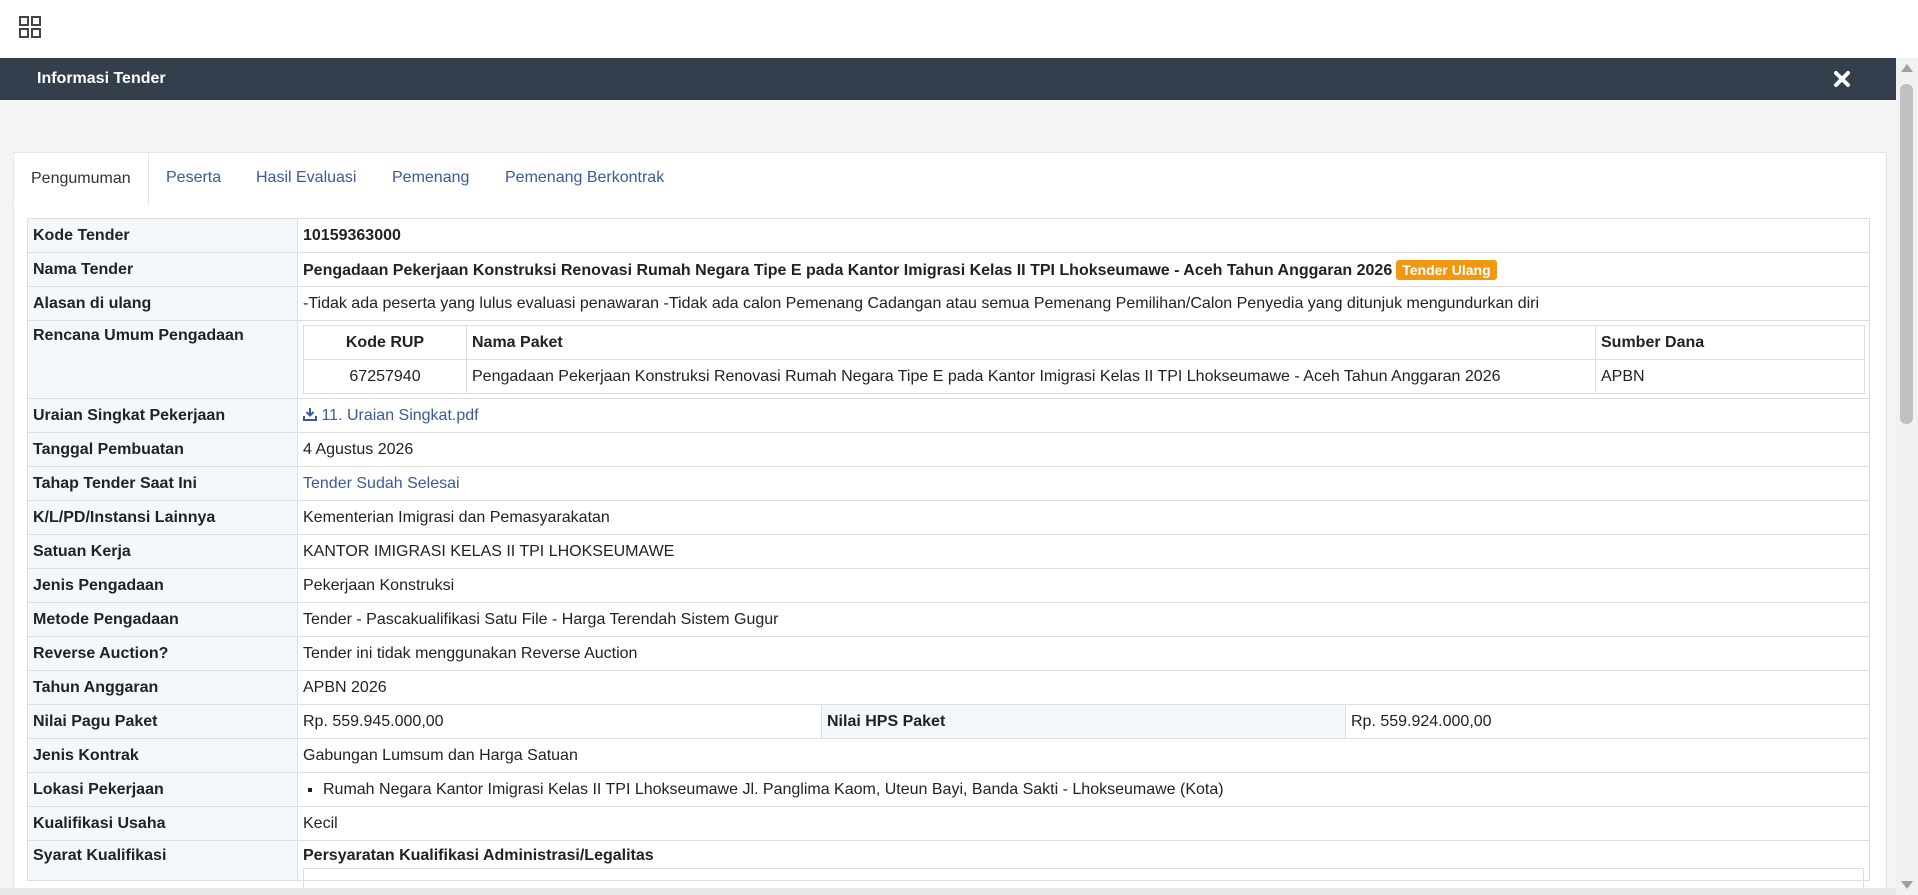  I want to click on scrollbar, so click(1907, 476).